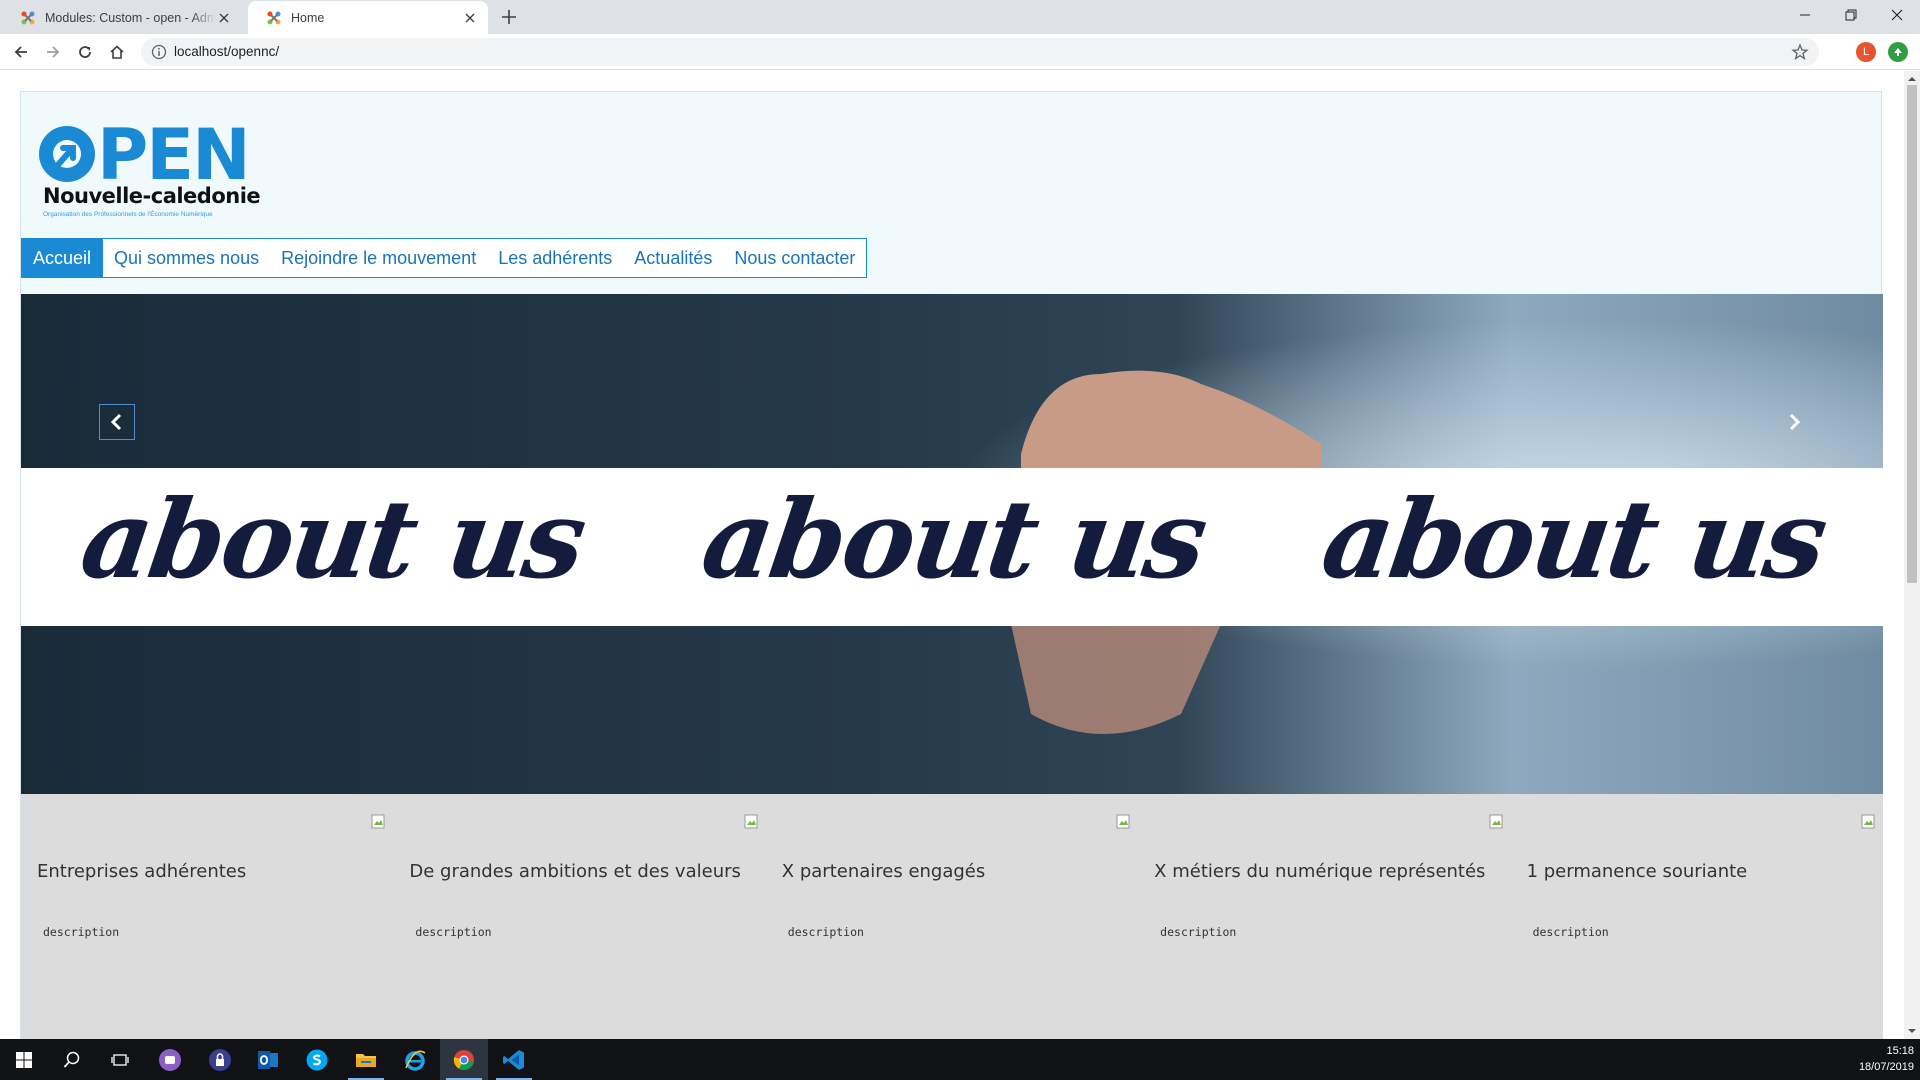 This screenshot has height=1080, width=1920. I want to click on chevron-right-icon, so click(1795, 422).